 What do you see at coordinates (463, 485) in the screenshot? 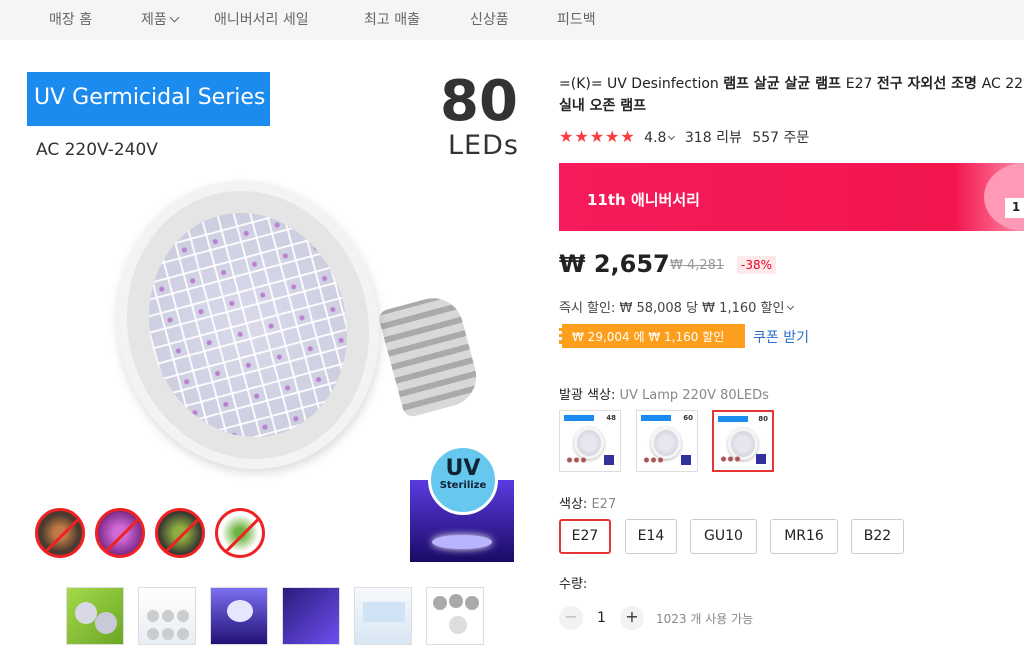
I see `uv-sub-label: Sterilize` at bounding box center [463, 485].